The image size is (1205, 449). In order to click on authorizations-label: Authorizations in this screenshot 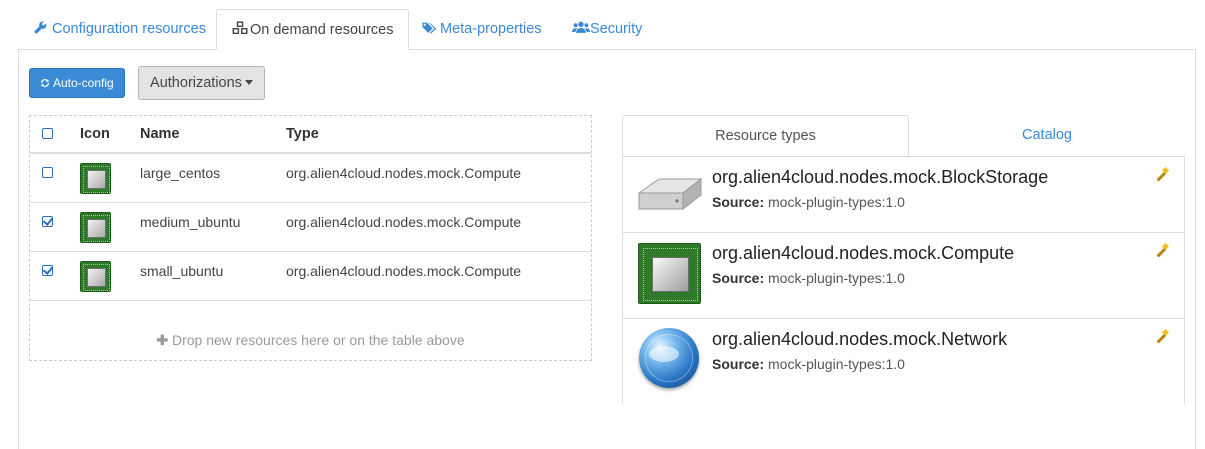, I will do `click(196, 83)`.